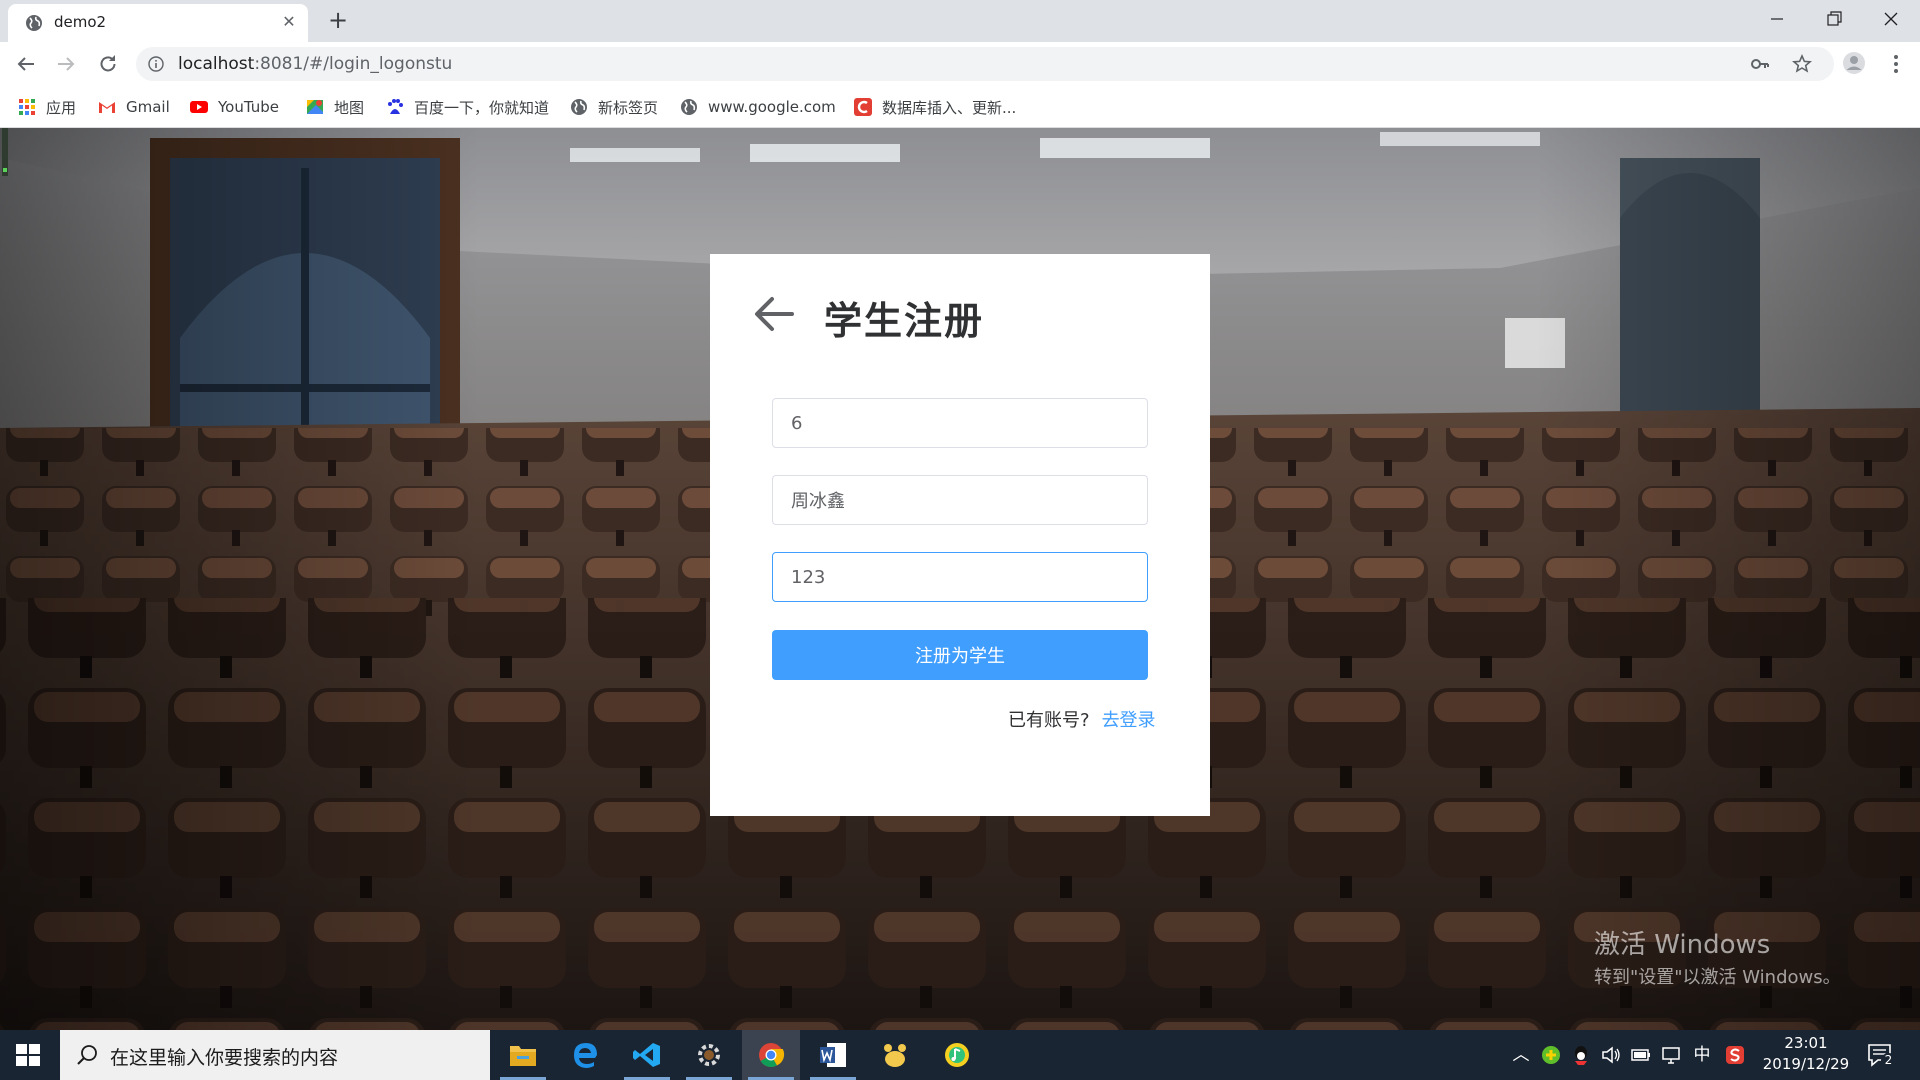 This screenshot has width=1920, height=1080. What do you see at coordinates (1896, 64) in the screenshot?
I see `menu-dots-icon` at bounding box center [1896, 64].